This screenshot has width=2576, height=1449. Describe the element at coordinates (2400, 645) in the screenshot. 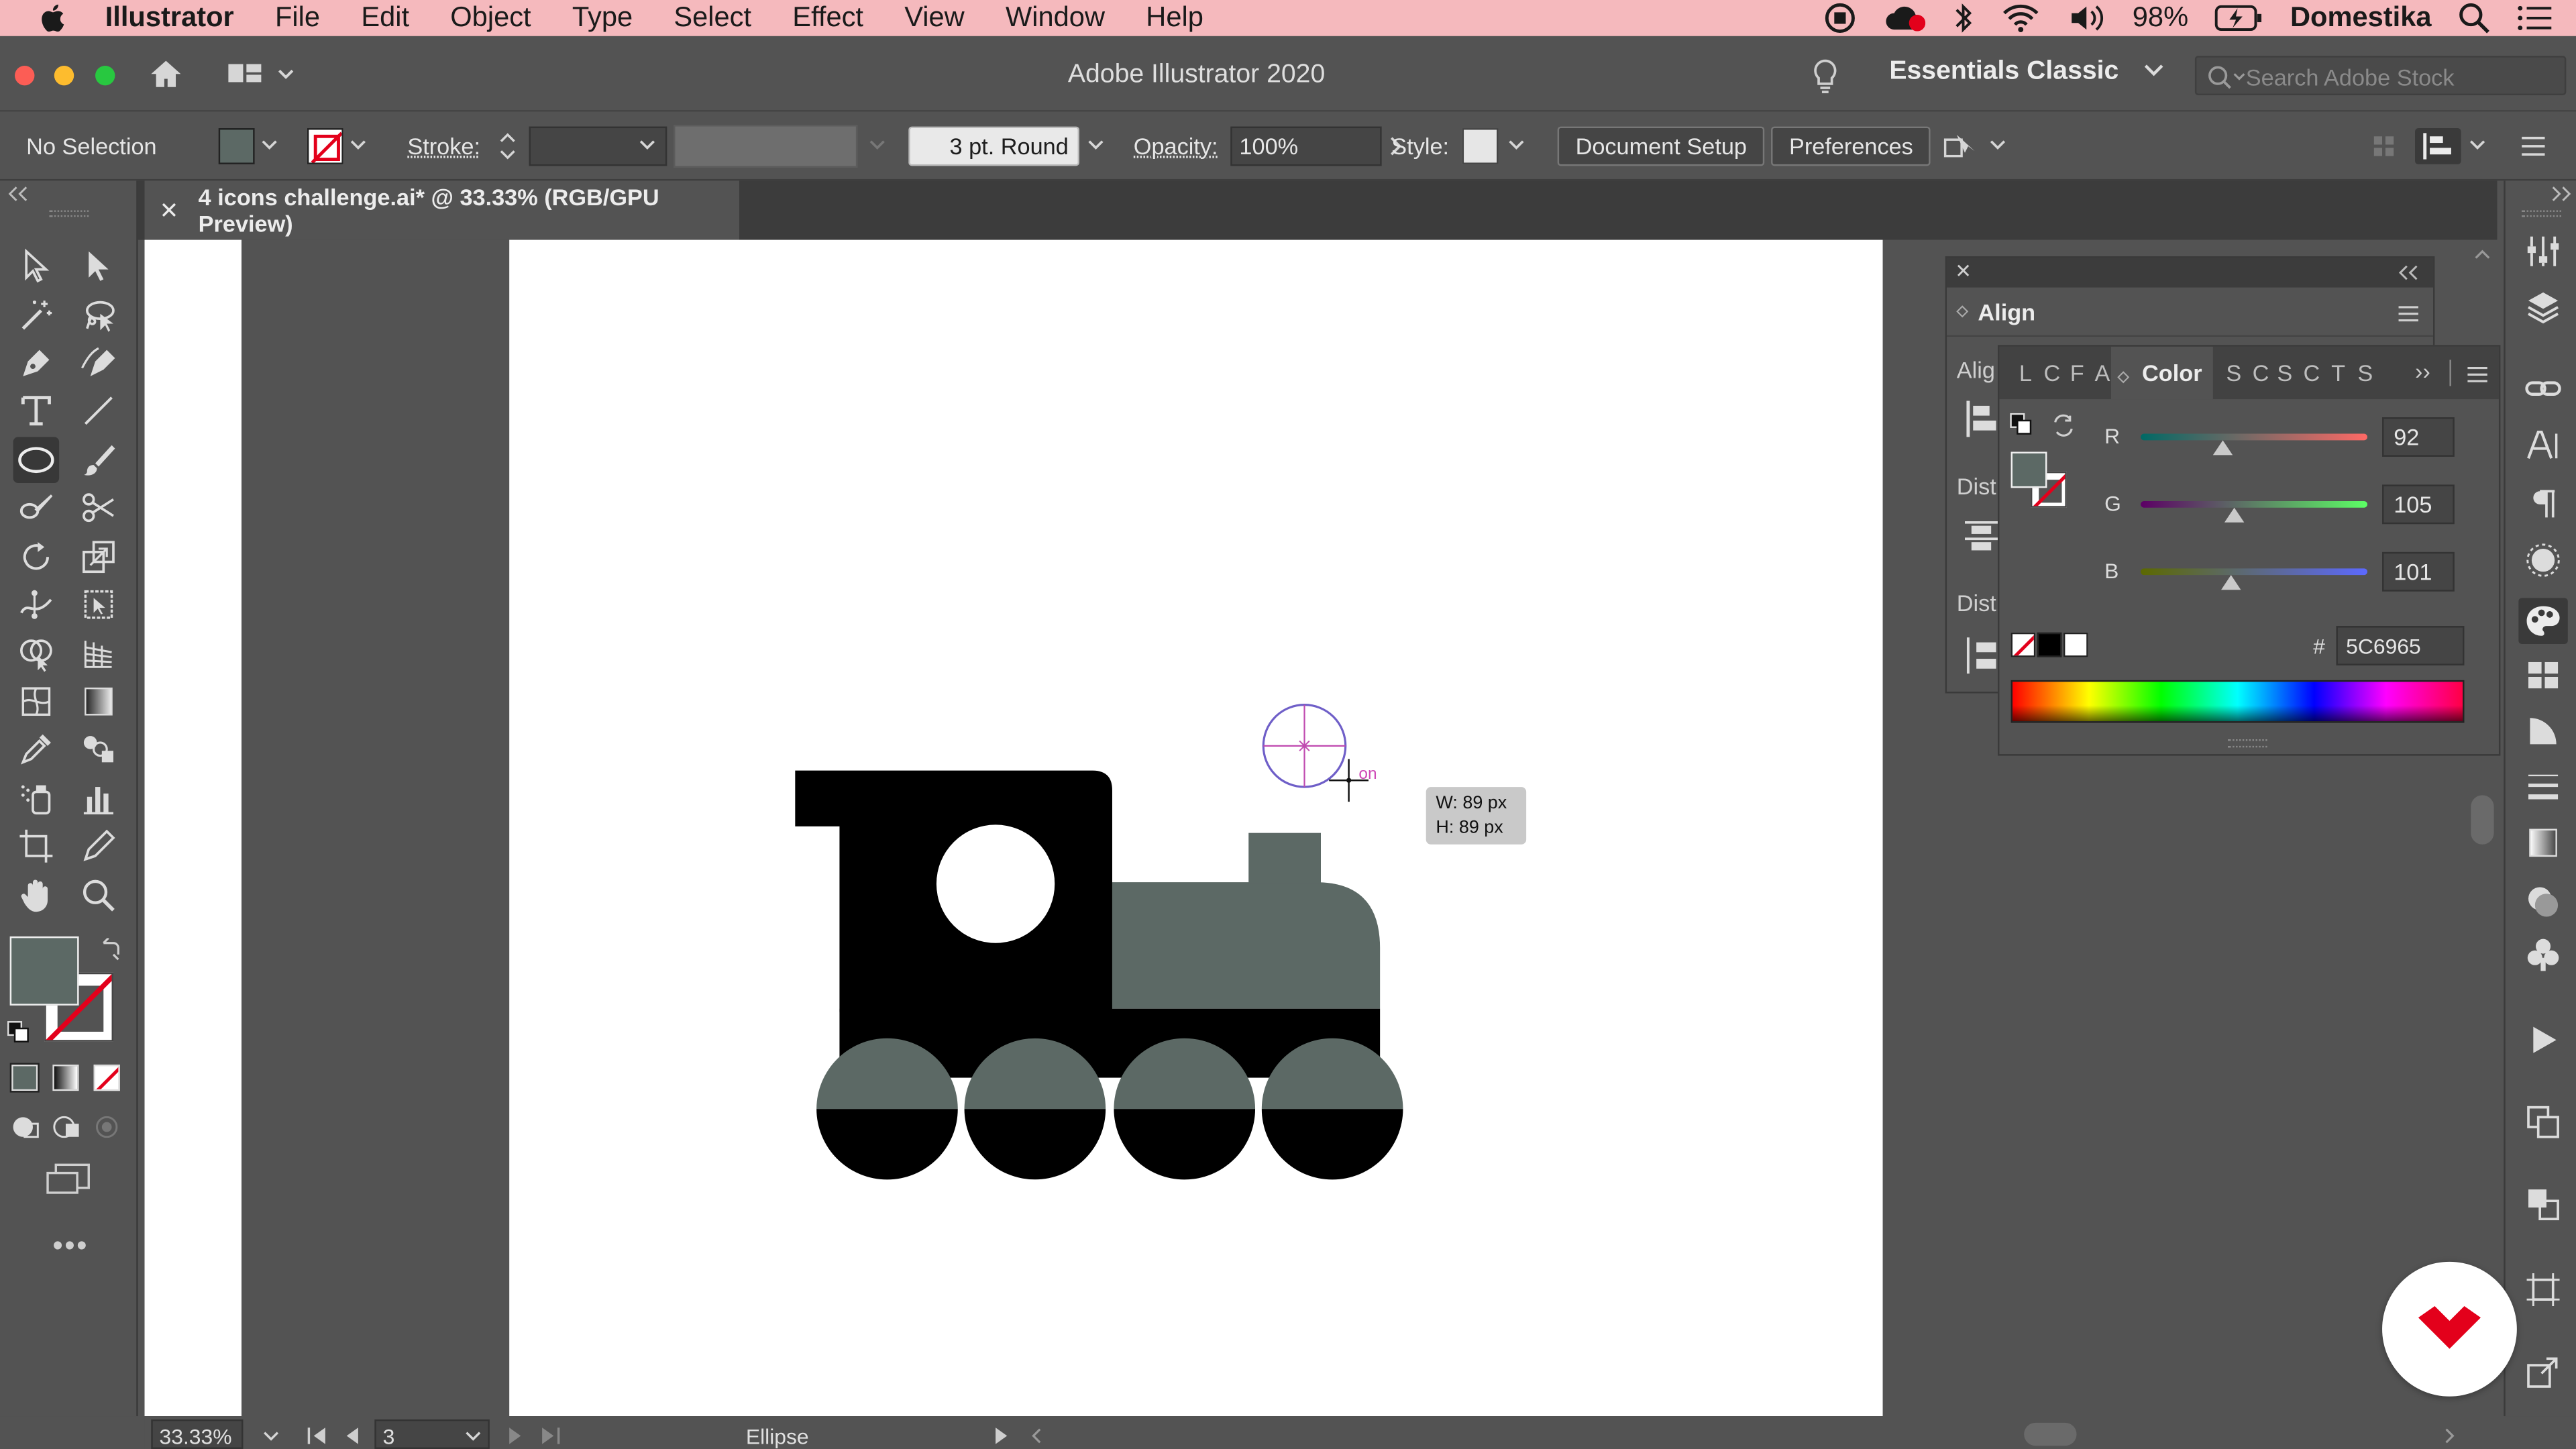

I see `hex-value-field: 5C6965` at that location.